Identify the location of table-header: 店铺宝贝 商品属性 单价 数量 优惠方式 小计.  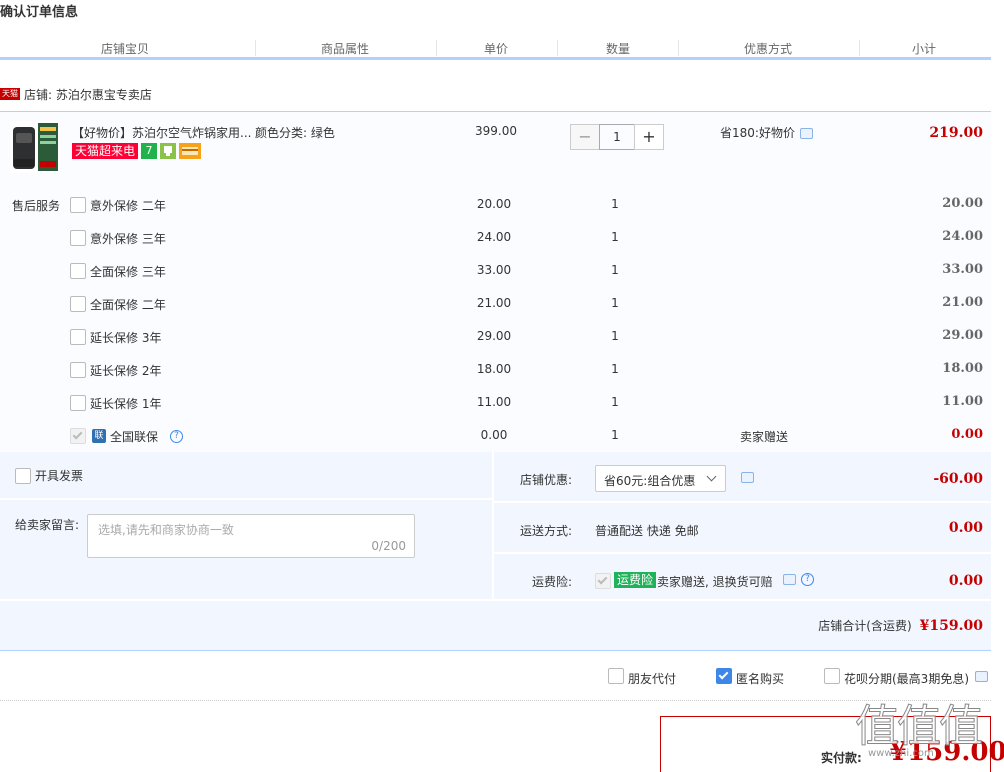
(495, 48).